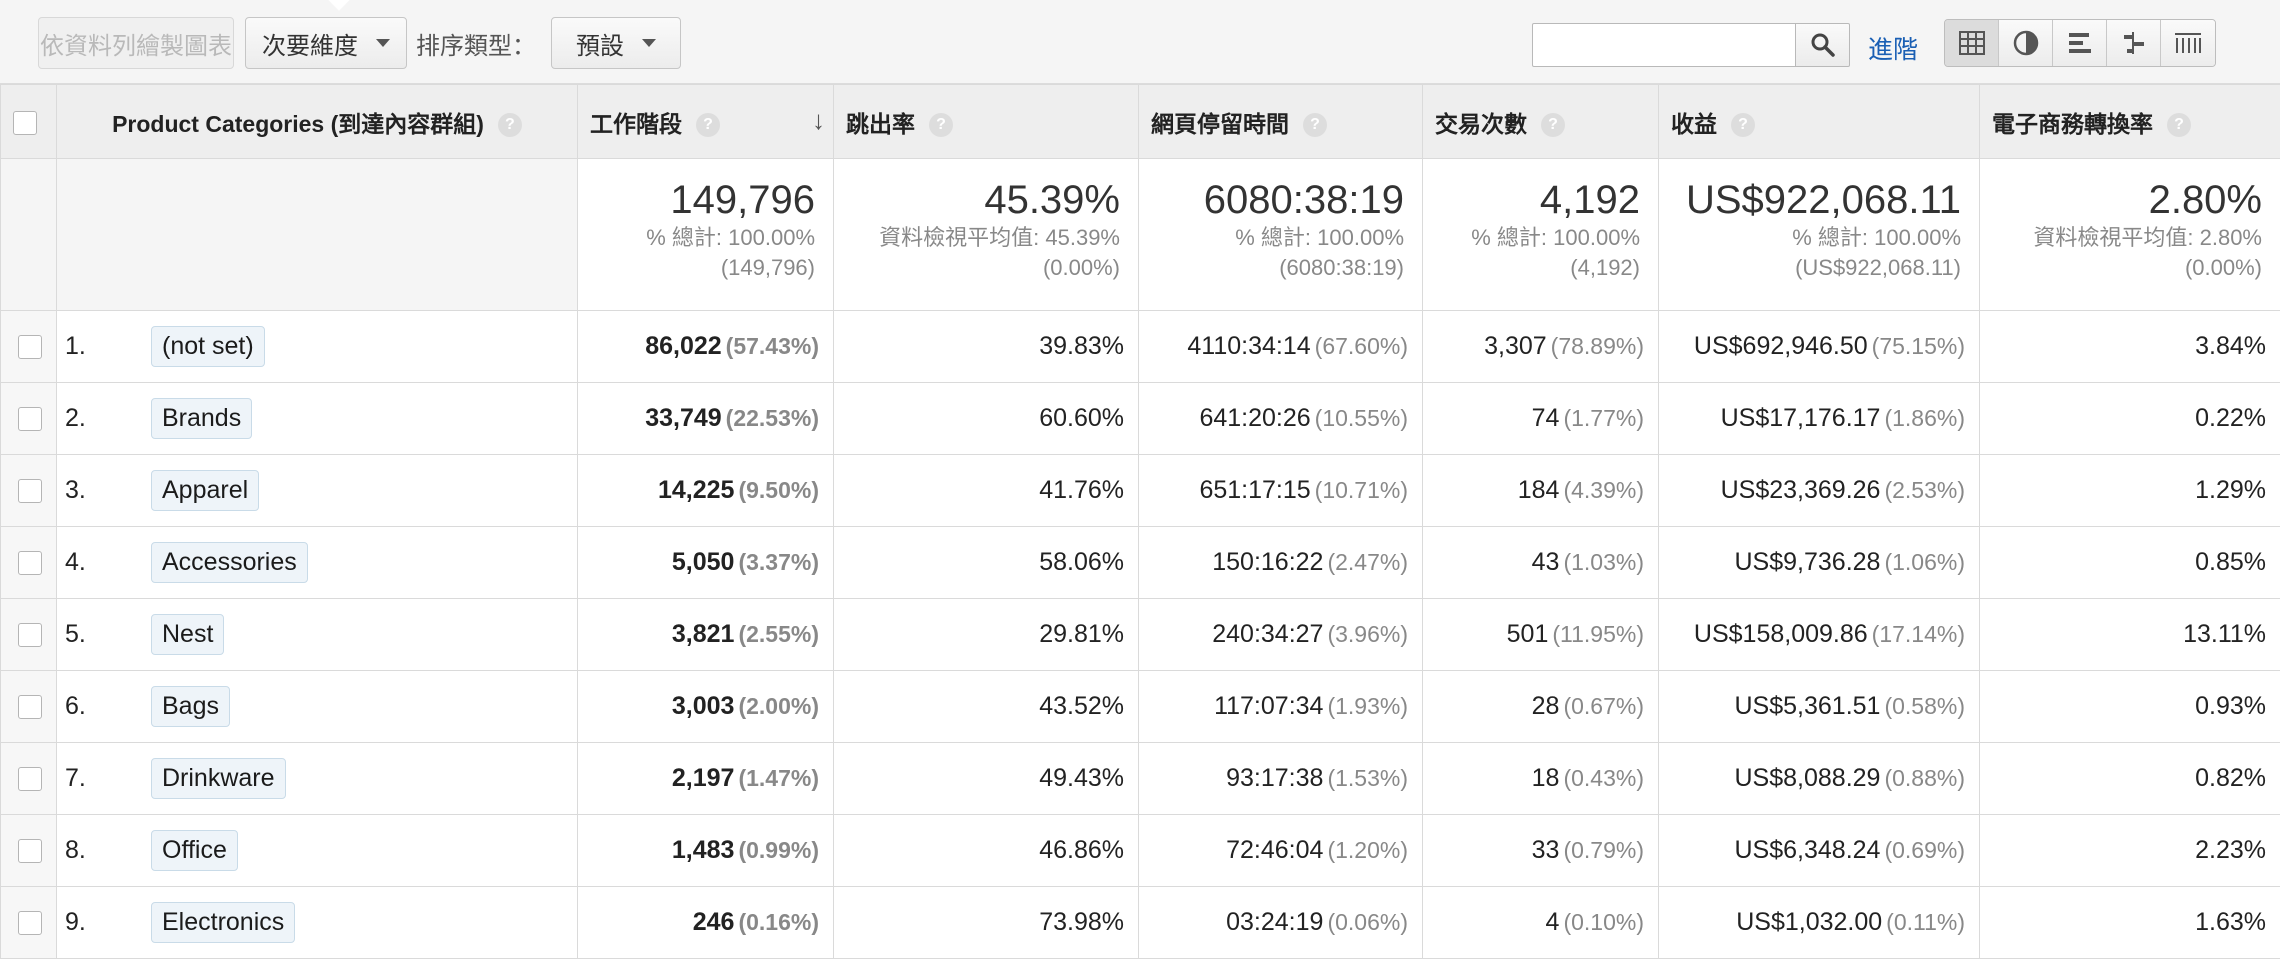 This screenshot has width=2280, height=972. I want to click on revenue-percent: (1.86%), so click(1924, 418).